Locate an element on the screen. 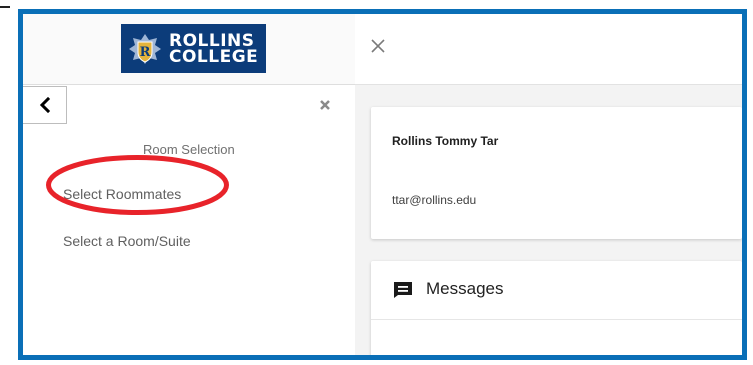 This screenshot has width=753, height=365. highlight-circle is located at coordinates (137, 185).